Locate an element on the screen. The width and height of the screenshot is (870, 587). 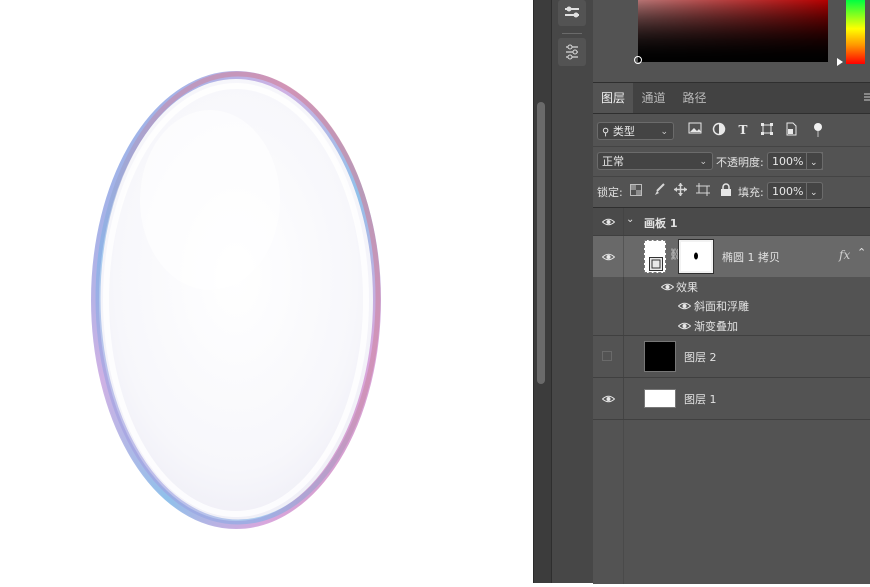
search-icon: ⚲ is located at coordinates (606, 132).